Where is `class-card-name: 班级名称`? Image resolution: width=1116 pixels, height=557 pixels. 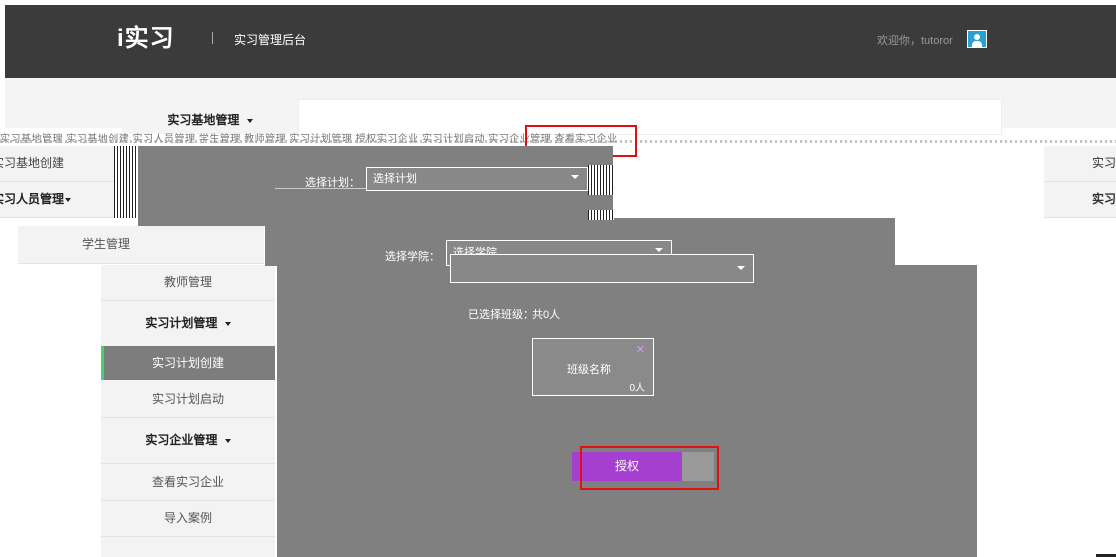
class-card-name: 班级名称 is located at coordinates (589, 370).